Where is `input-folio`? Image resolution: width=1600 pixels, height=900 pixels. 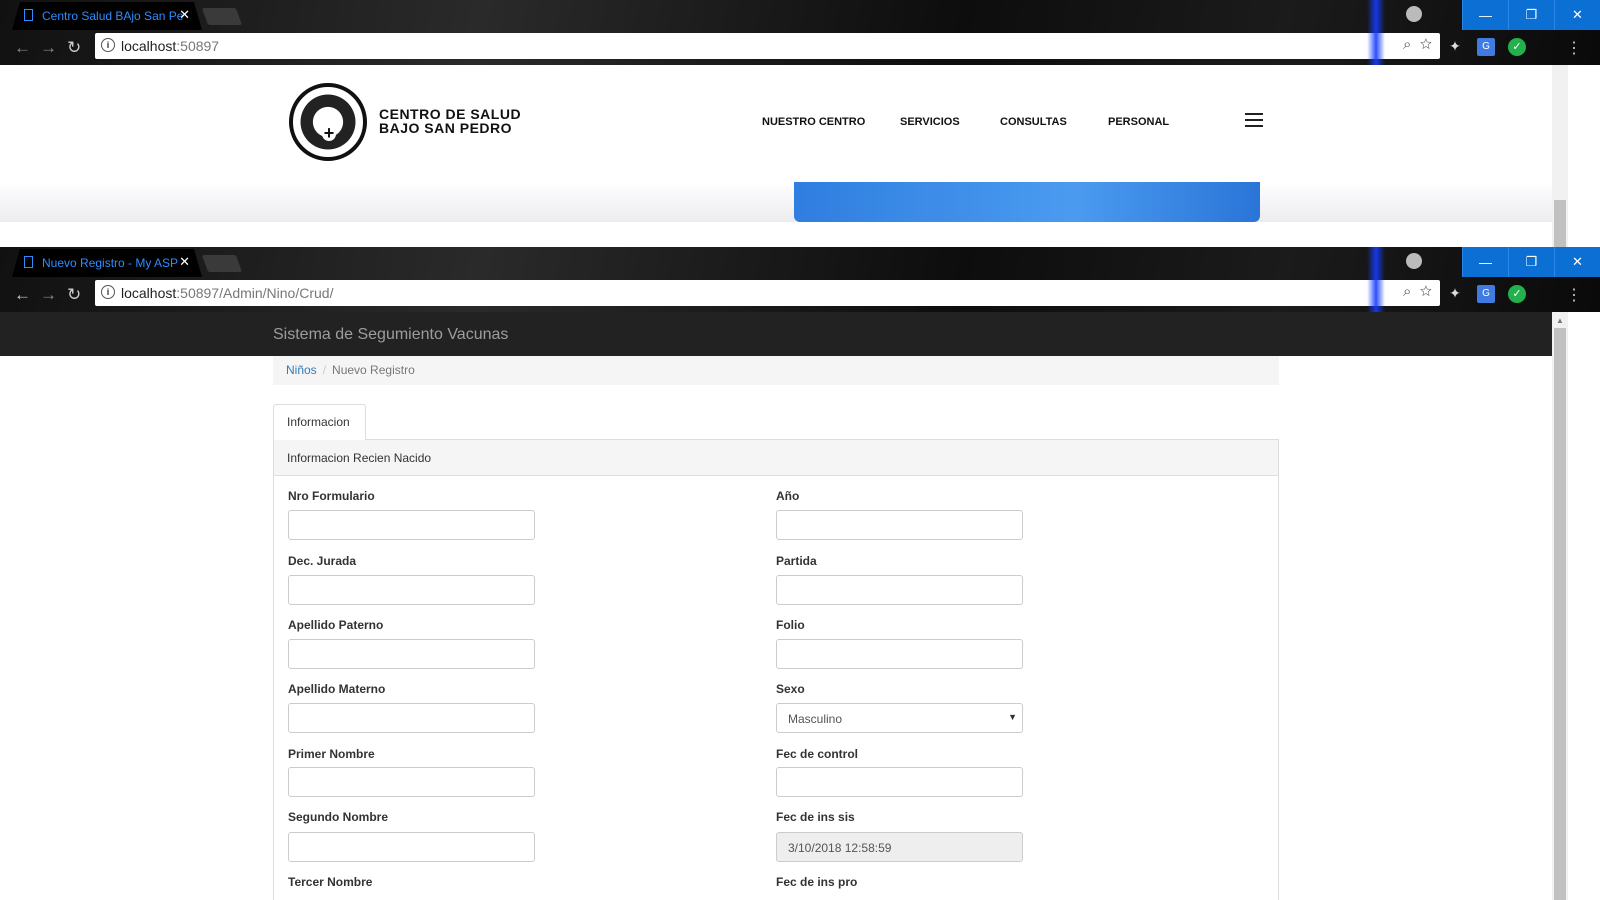 input-folio is located at coordinates (899, 654).